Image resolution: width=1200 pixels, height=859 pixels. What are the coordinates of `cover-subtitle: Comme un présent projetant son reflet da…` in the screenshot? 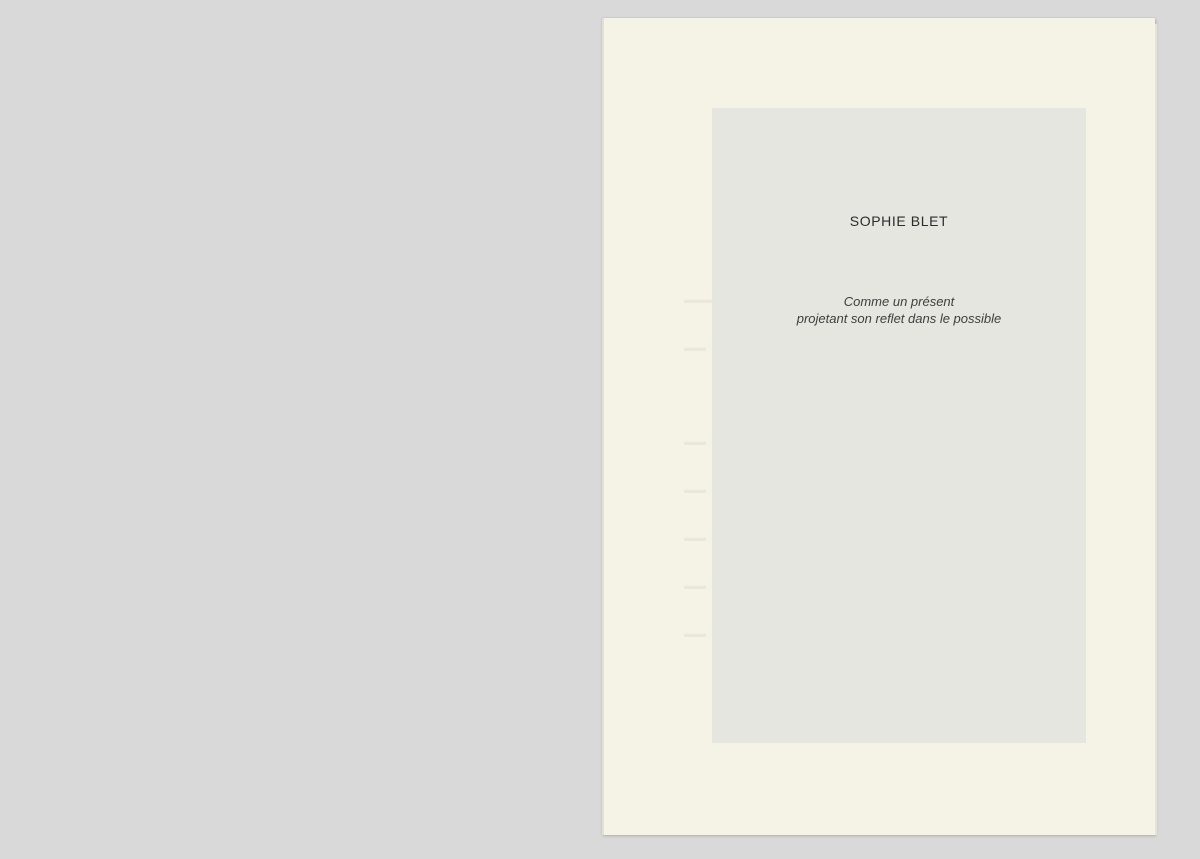 It's located at (899, 310).